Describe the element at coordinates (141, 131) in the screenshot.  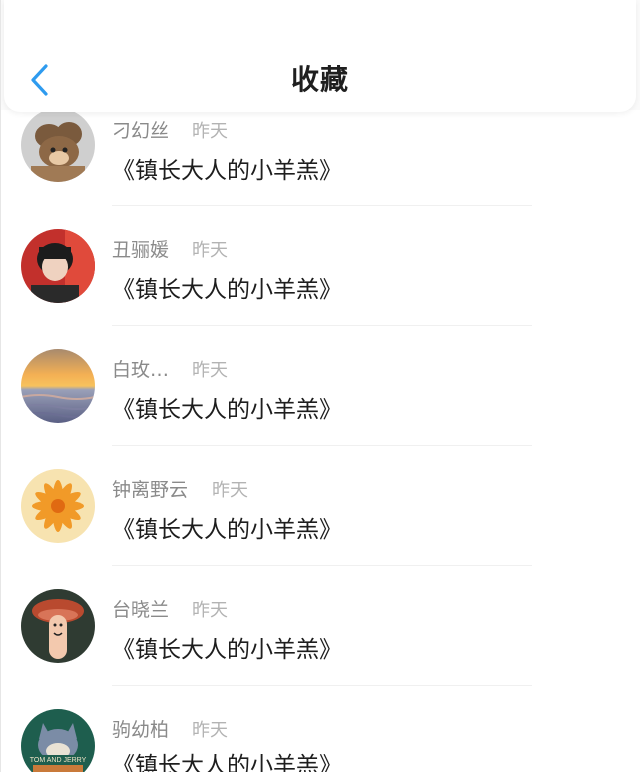
I see `item-username: 刁幻丝` at that location.